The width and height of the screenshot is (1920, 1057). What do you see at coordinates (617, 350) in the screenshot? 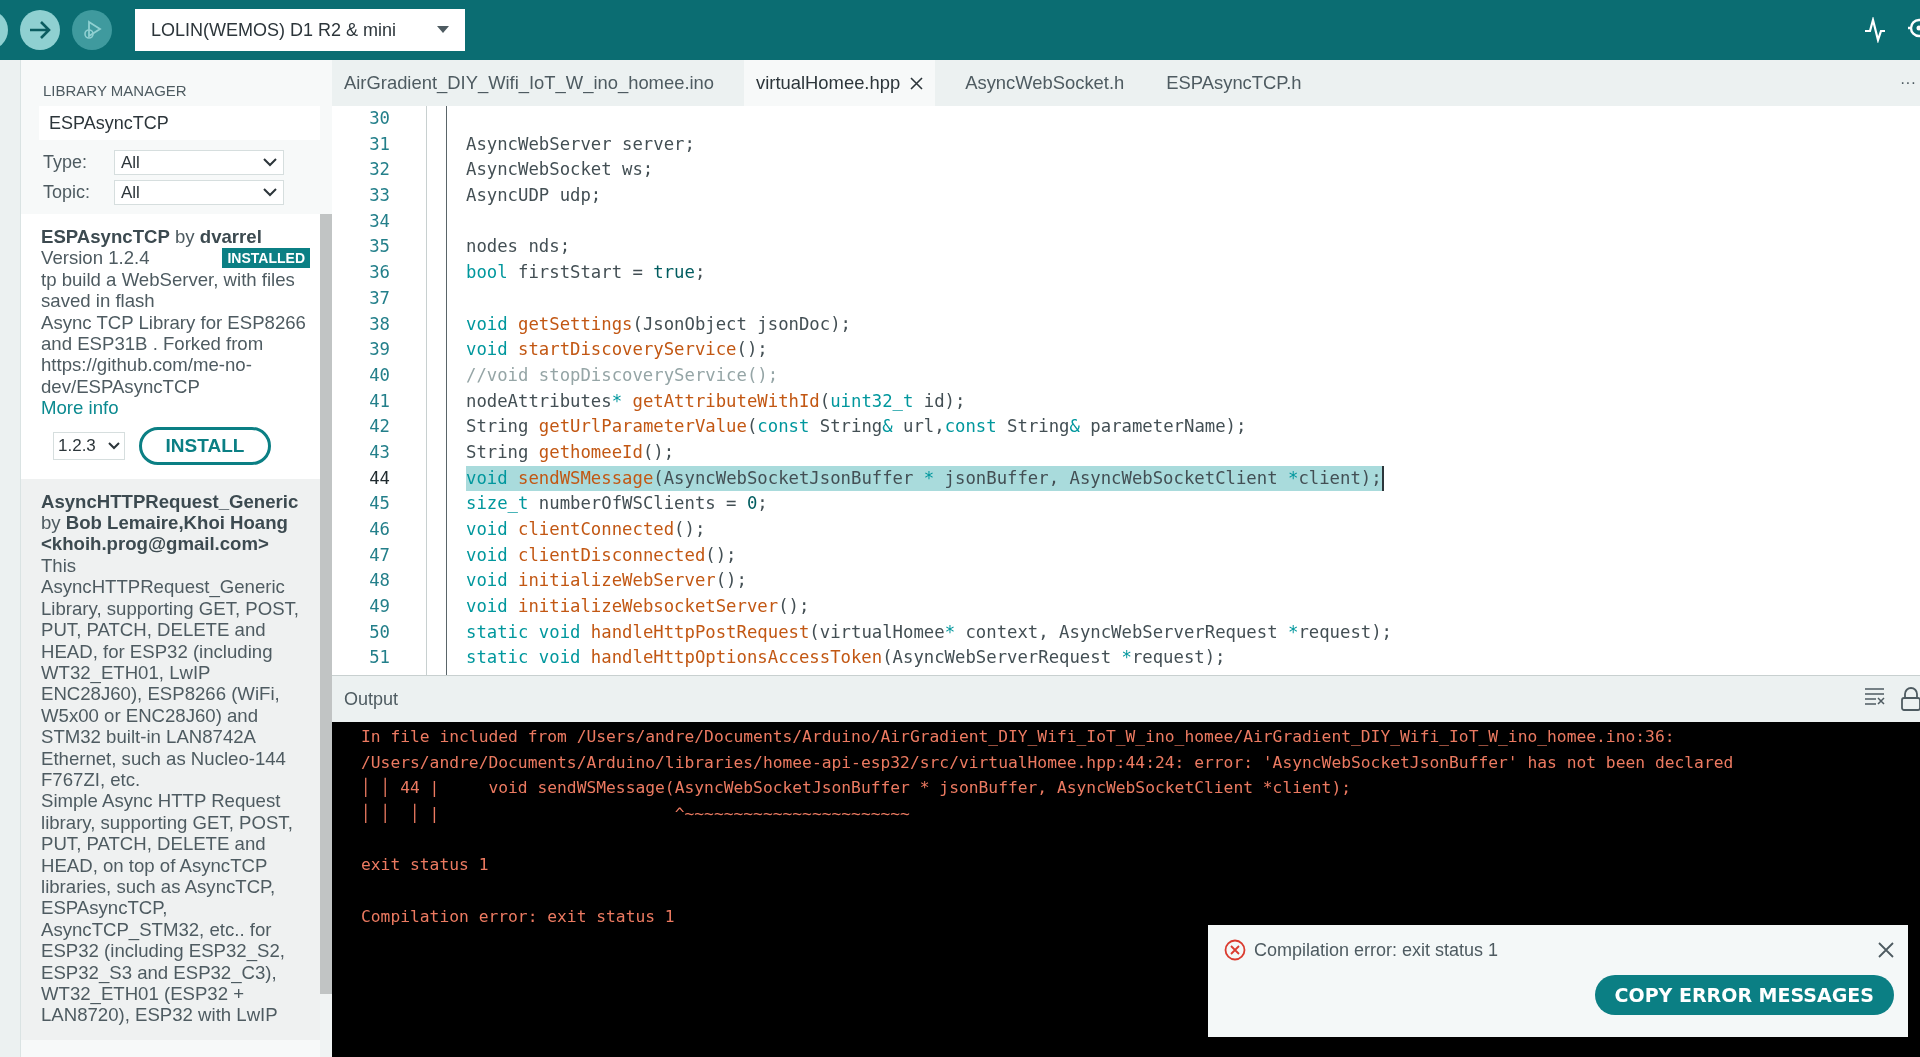
I see `code-line: void startDiscoveryService();` at bounding box center [617, 350].